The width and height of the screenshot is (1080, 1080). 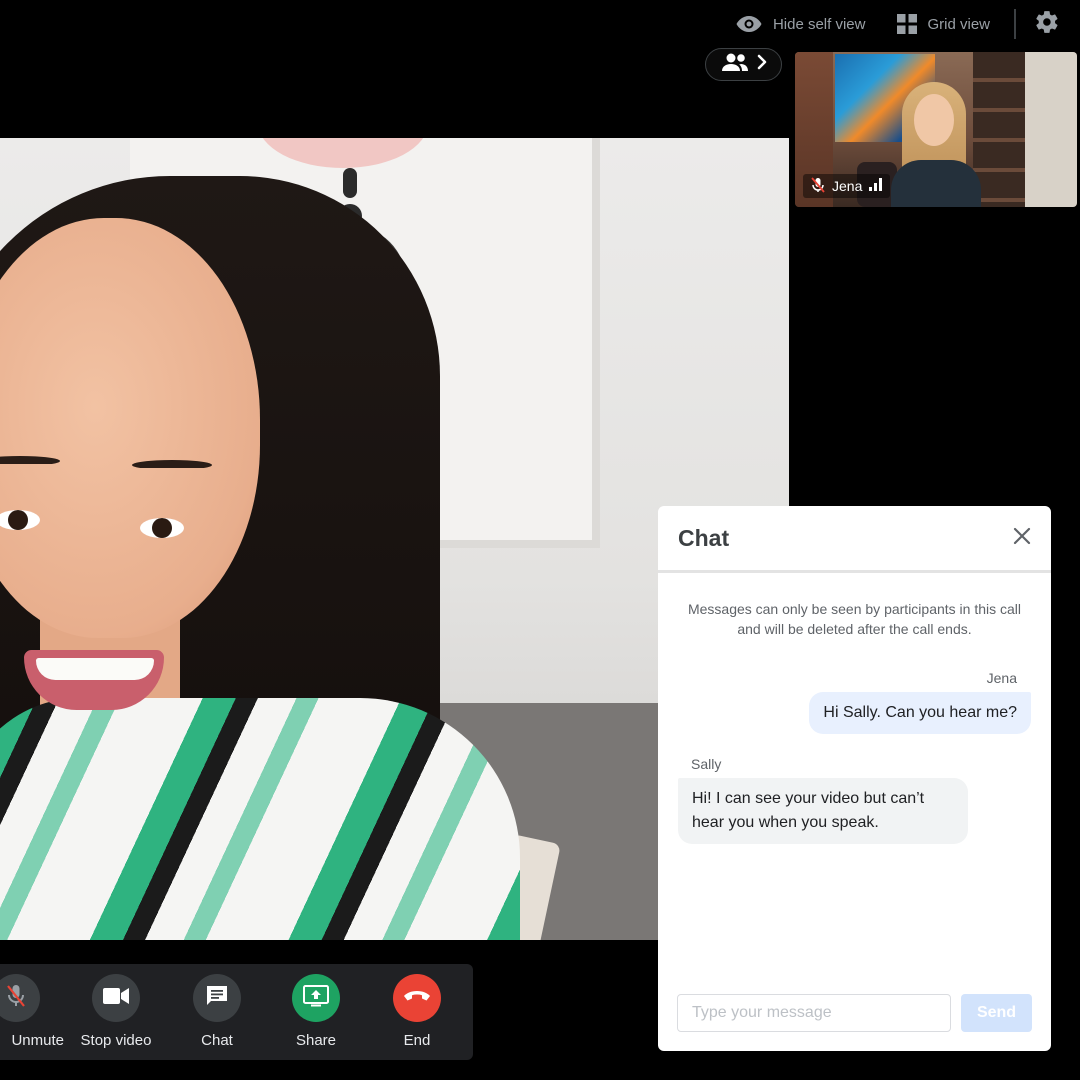 What do you see at coordinates (735, 64) in the screenshot?
I see `people-icon` at bounding box center [735, 64].